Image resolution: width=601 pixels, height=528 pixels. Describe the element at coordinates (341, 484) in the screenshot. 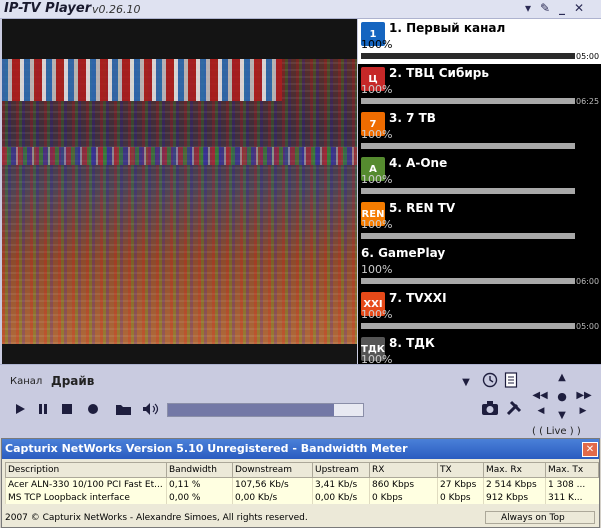

I see `table-cell: 3,41 Kb/s` at that location.